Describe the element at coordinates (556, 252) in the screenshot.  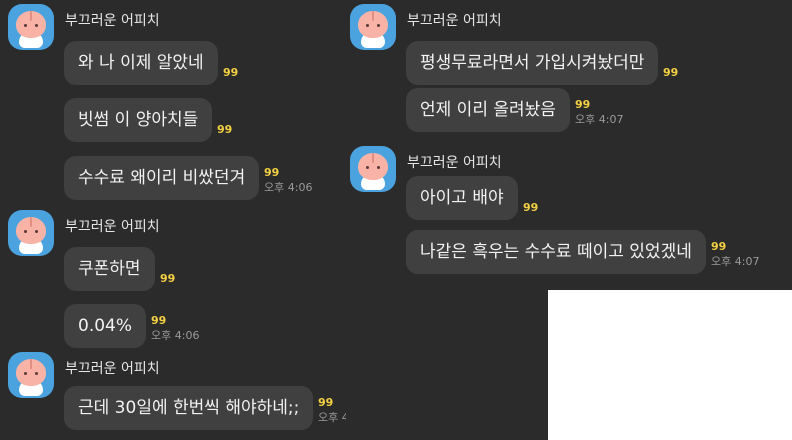
I see `message-bubble: 나같은 흑우는 수수료 떼이고 있었겠네` at that location.